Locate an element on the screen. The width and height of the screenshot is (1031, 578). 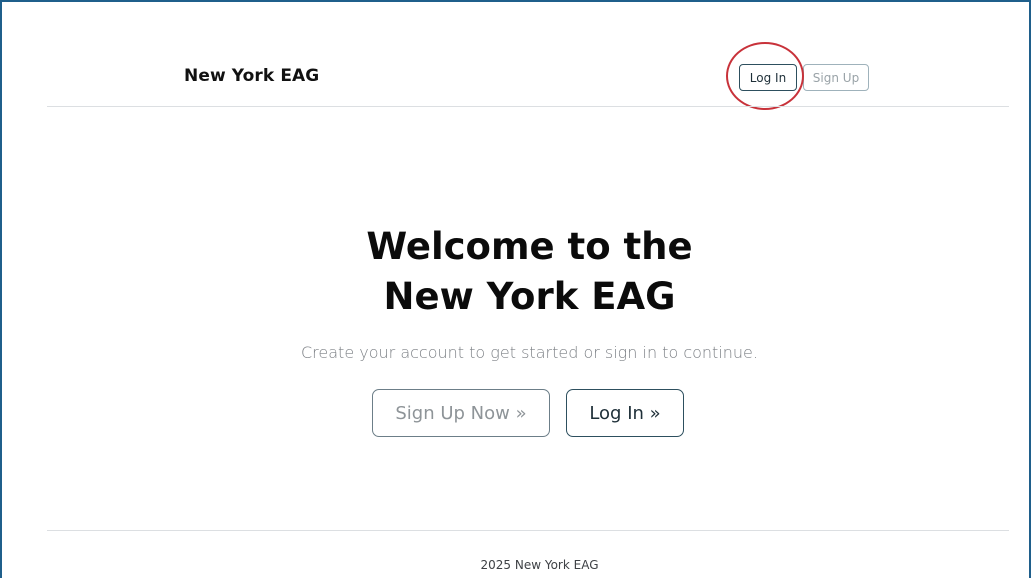
hero-title-line1: Welcome to the is located at coordinates (529, 246).